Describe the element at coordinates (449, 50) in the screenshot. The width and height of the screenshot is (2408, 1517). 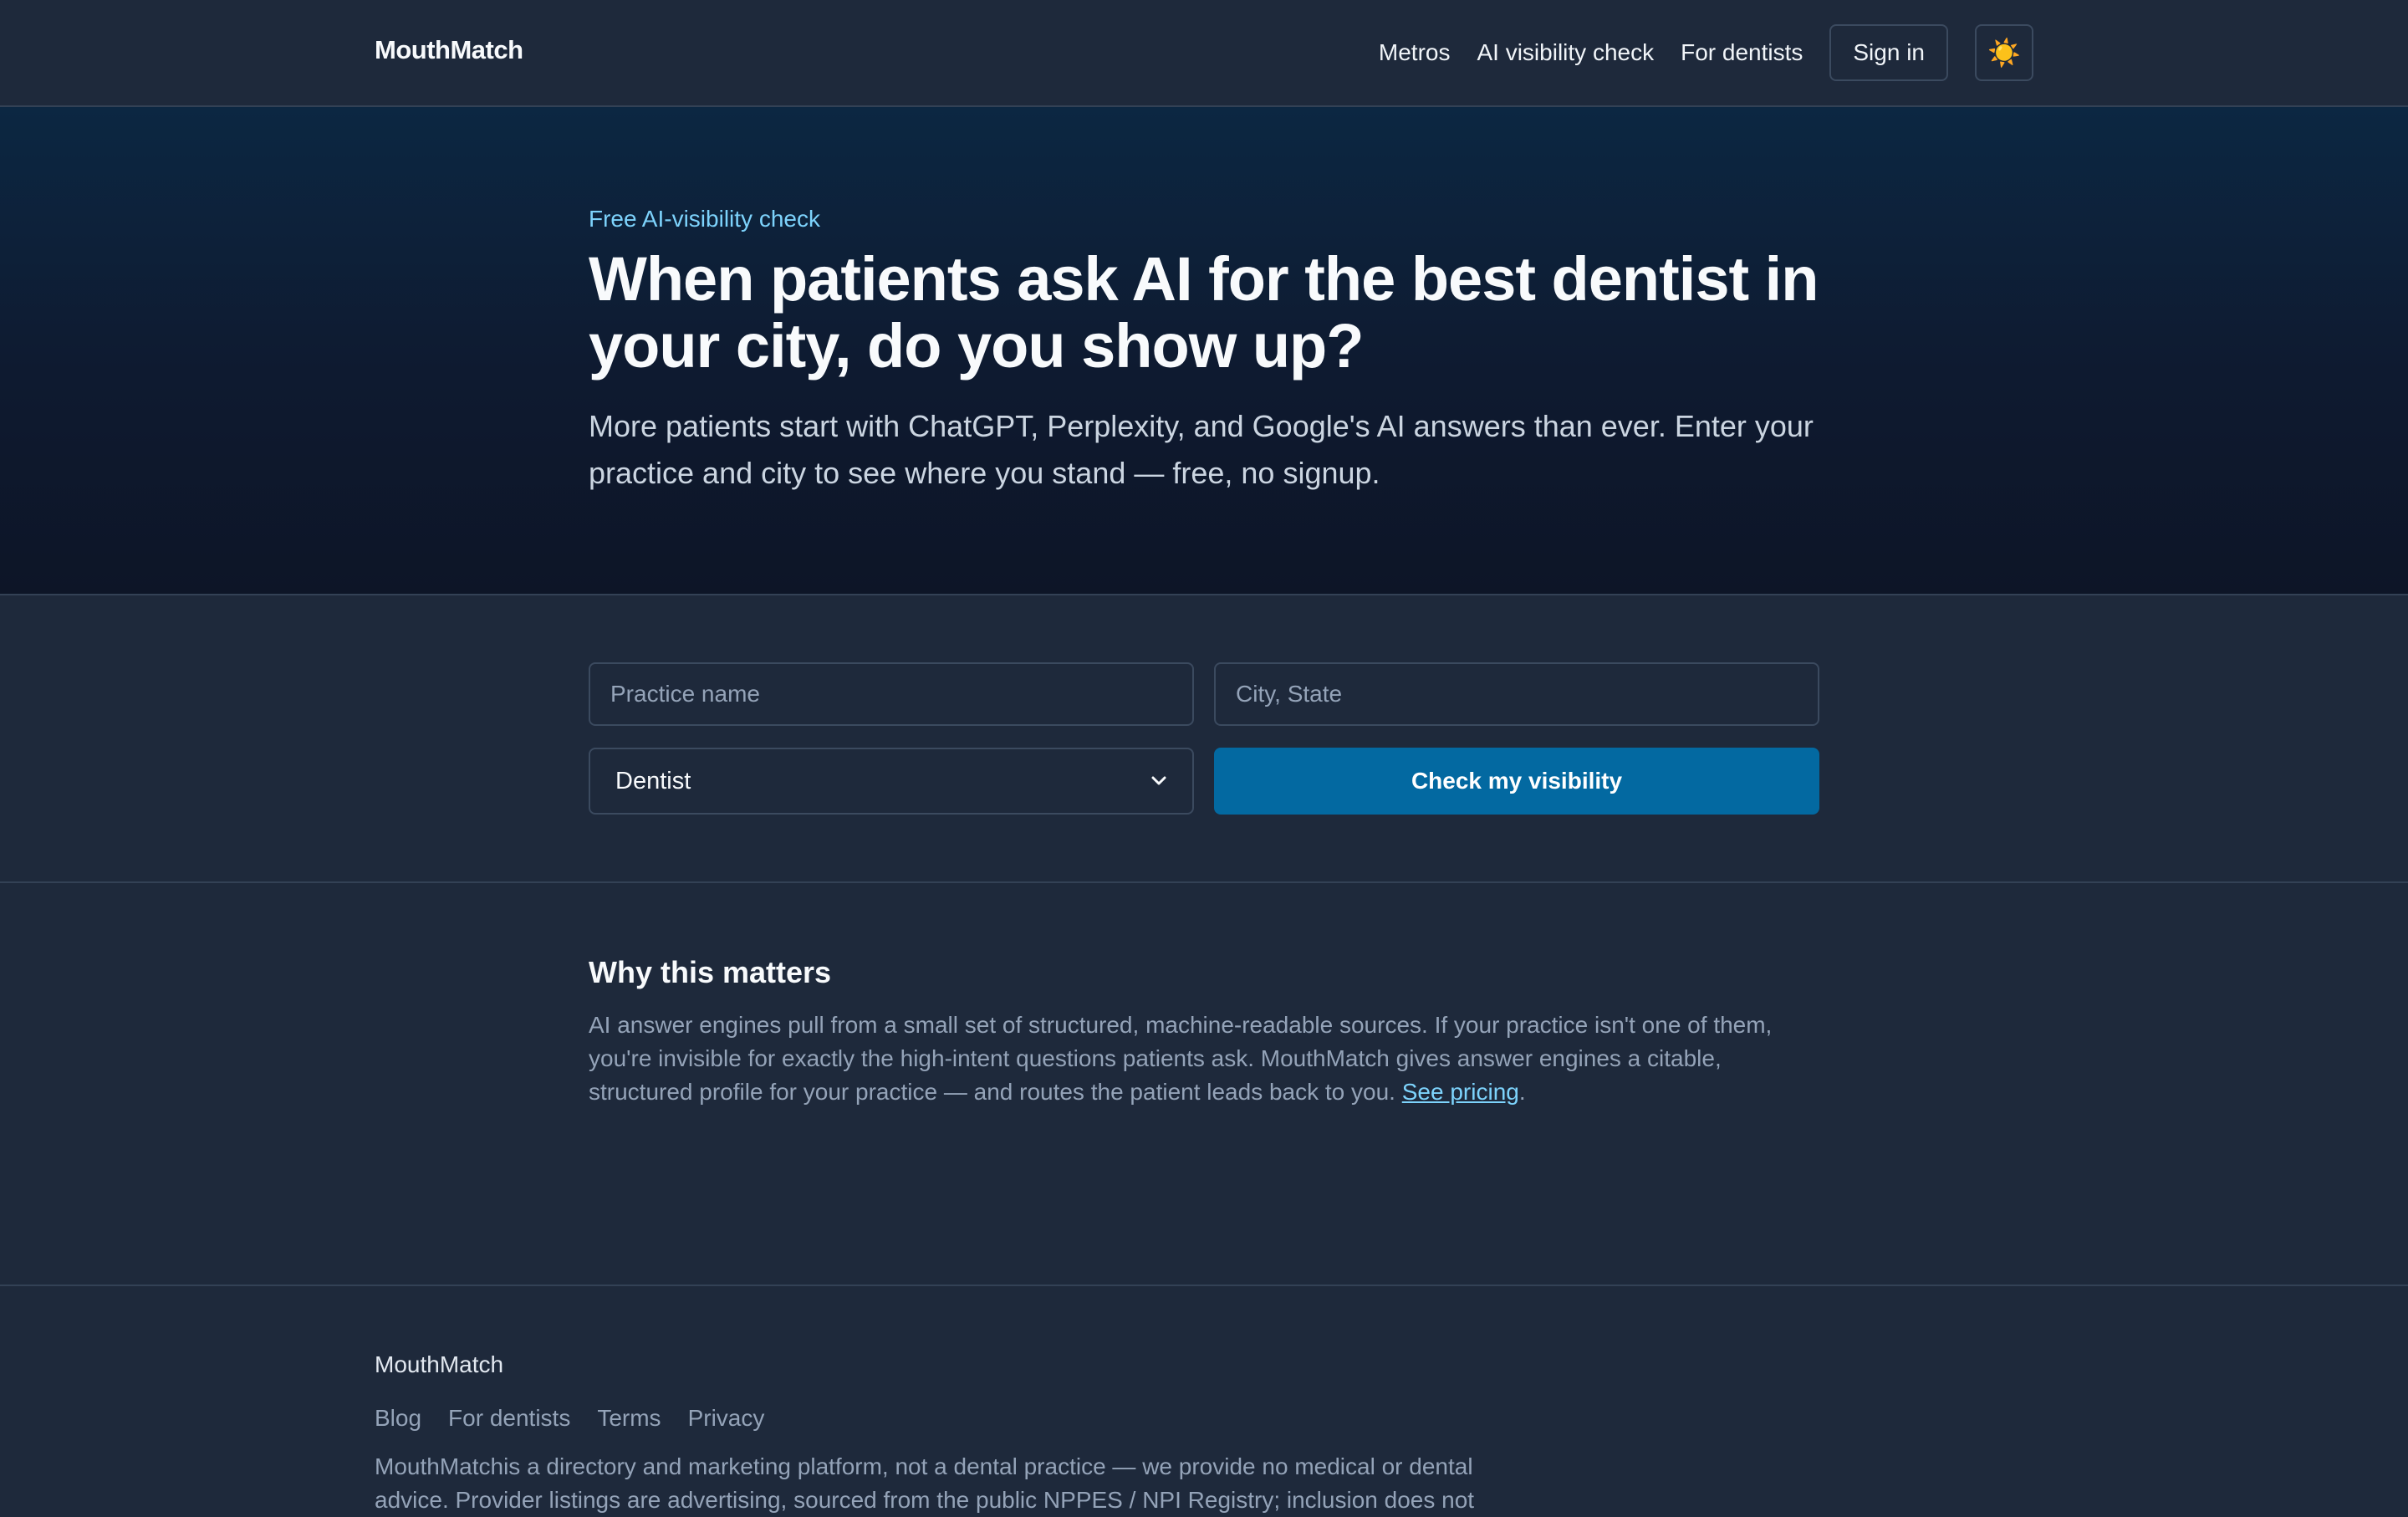
I see `logo: MouthMatch` at that location.